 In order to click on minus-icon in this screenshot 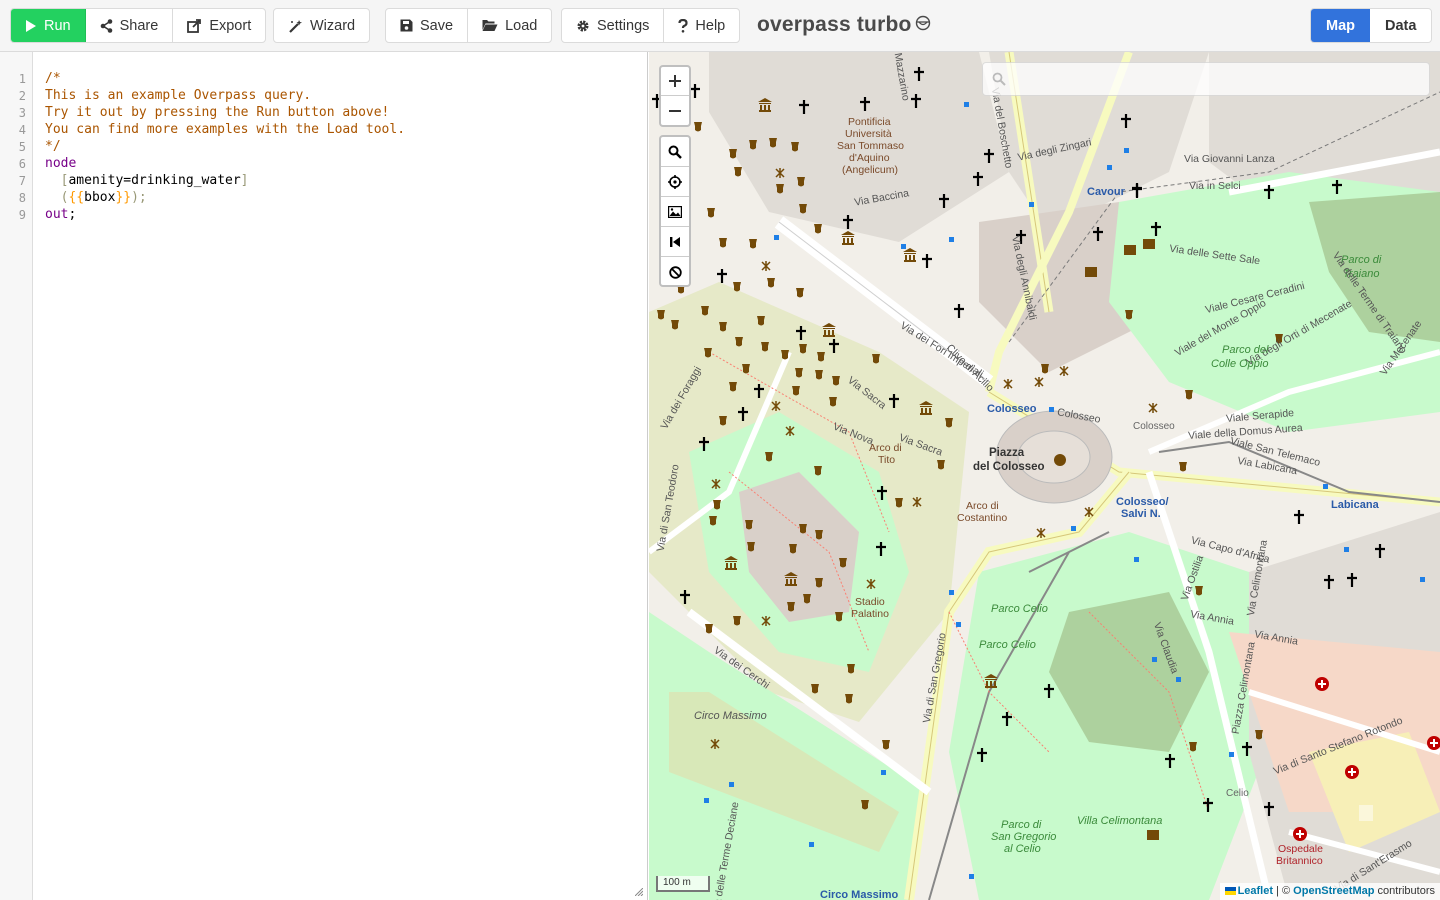, I will do `click(675, 110)`.